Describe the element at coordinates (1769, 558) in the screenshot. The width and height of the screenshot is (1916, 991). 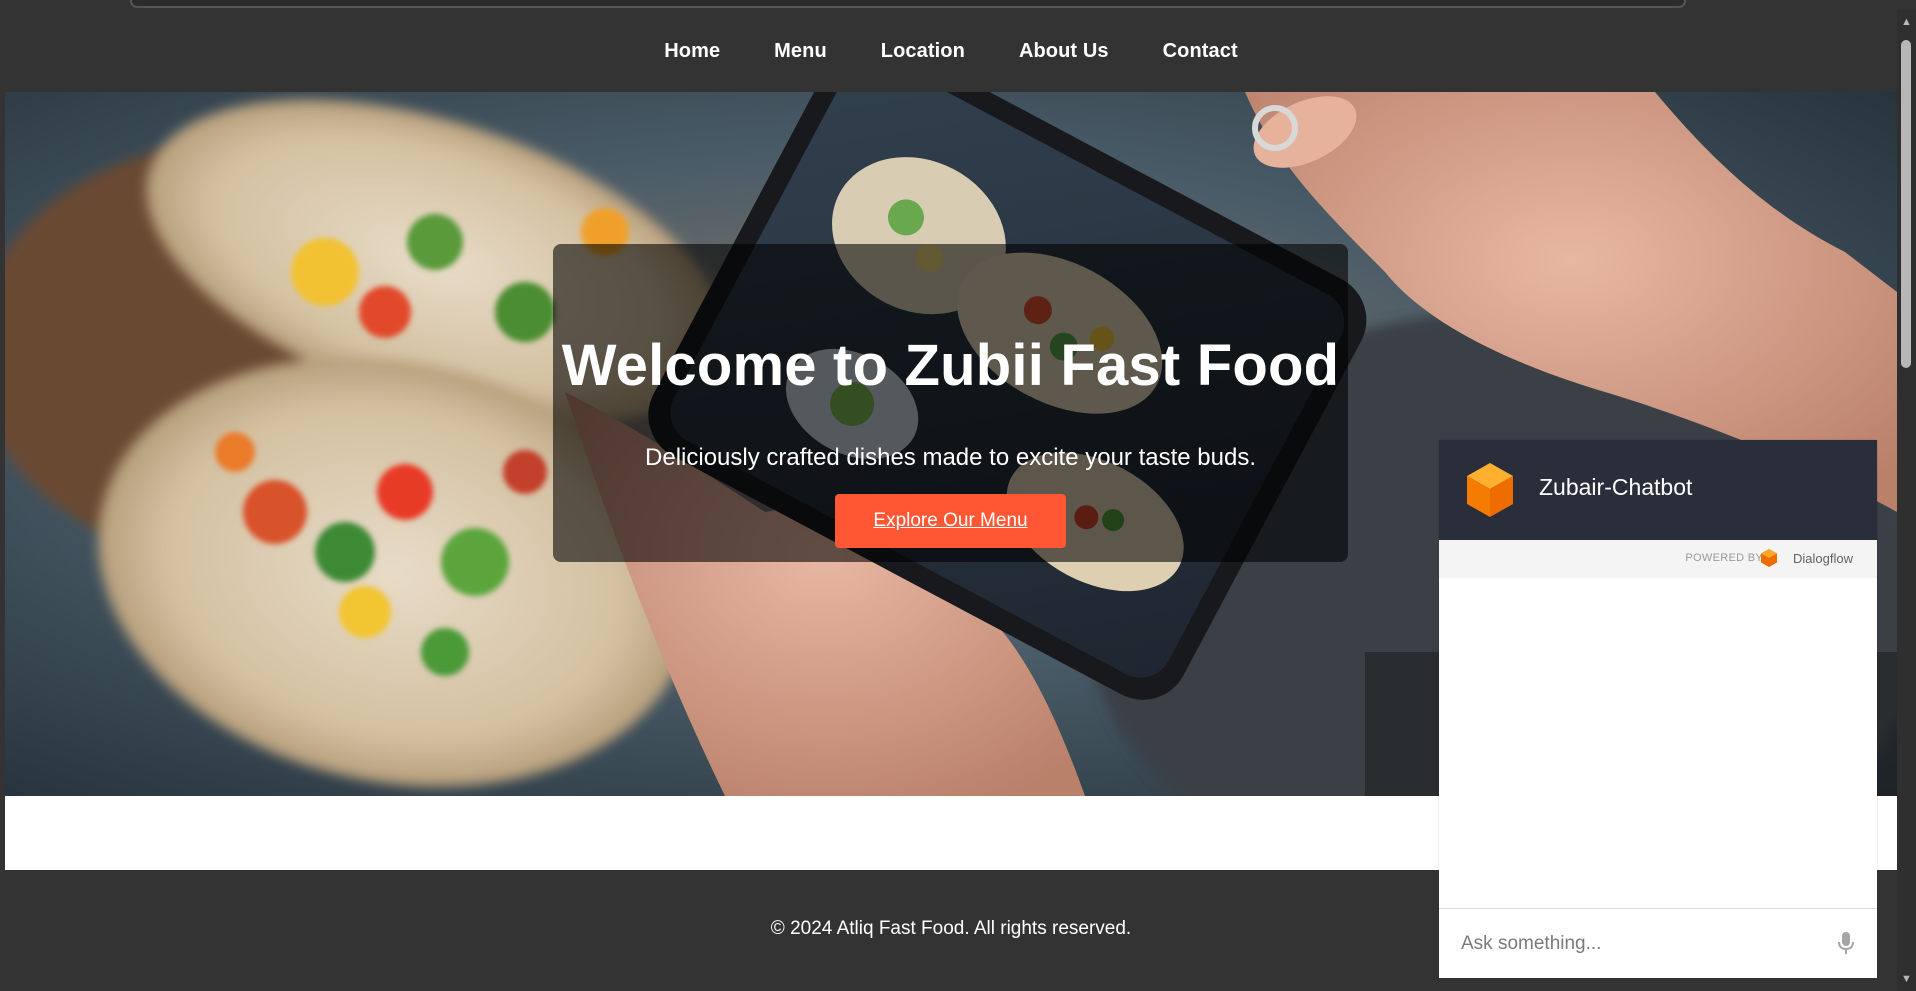
I see `dialogflow-logo-icon` at that location.